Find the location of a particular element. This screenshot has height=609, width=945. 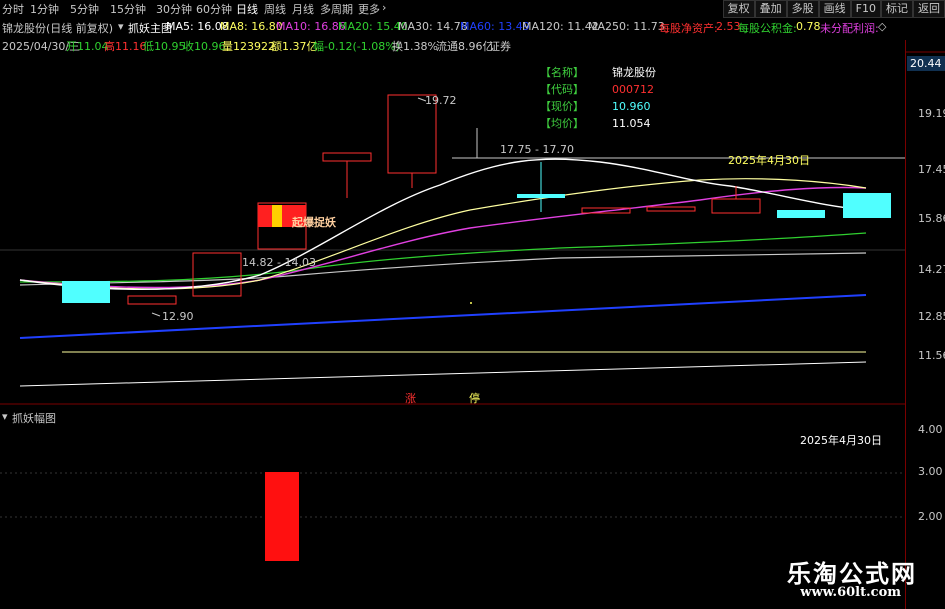

signal-label: 起爆捉妖 is located at coordinates (314, 222).